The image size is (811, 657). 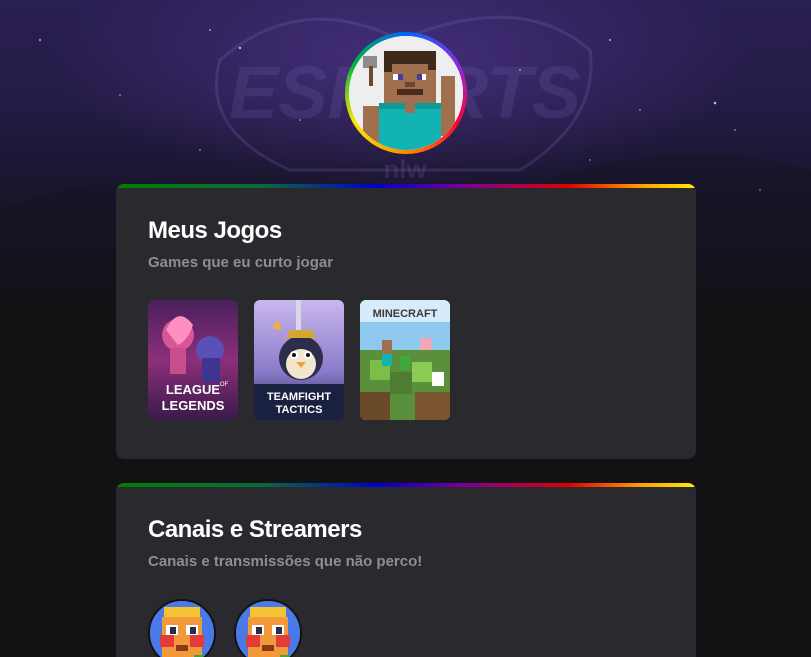 I want to click on profile-avatar, so click(x=406, y=93).